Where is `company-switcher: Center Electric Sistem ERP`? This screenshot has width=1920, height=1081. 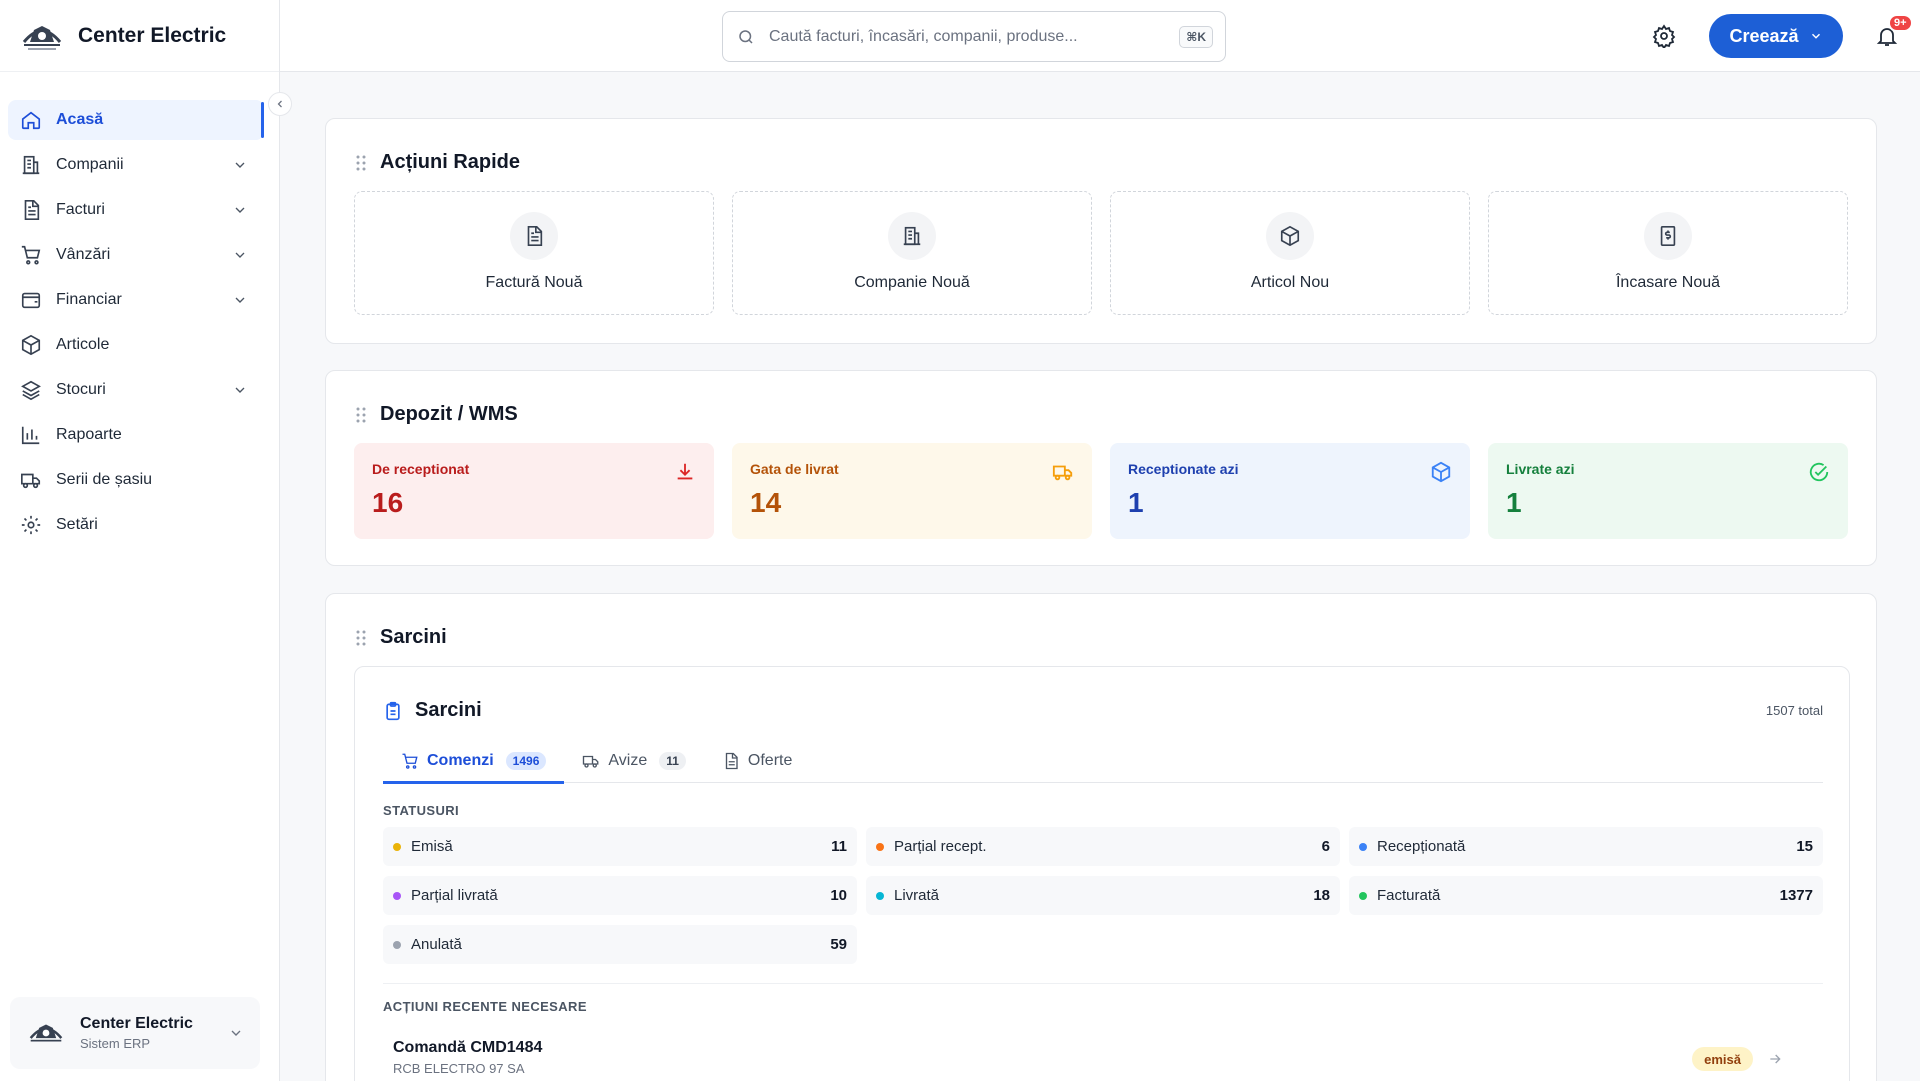 company-switcher: Center Electric Sistem ERP is located at coordinates (135, 1033).